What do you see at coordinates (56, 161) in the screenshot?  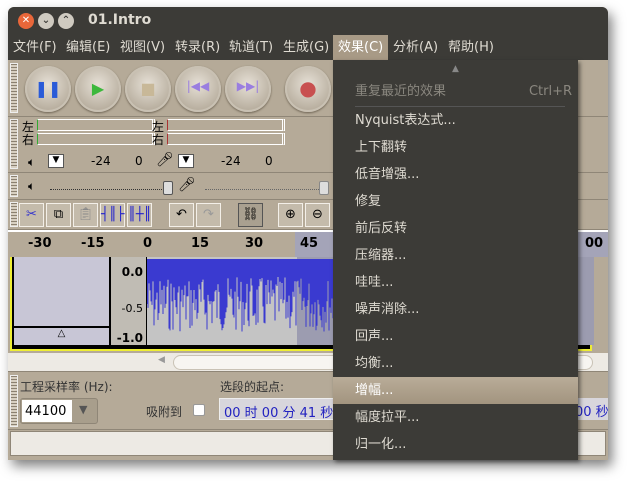 I see `playback-meter-dropdown: ▼` at bounding box center [56, 161].